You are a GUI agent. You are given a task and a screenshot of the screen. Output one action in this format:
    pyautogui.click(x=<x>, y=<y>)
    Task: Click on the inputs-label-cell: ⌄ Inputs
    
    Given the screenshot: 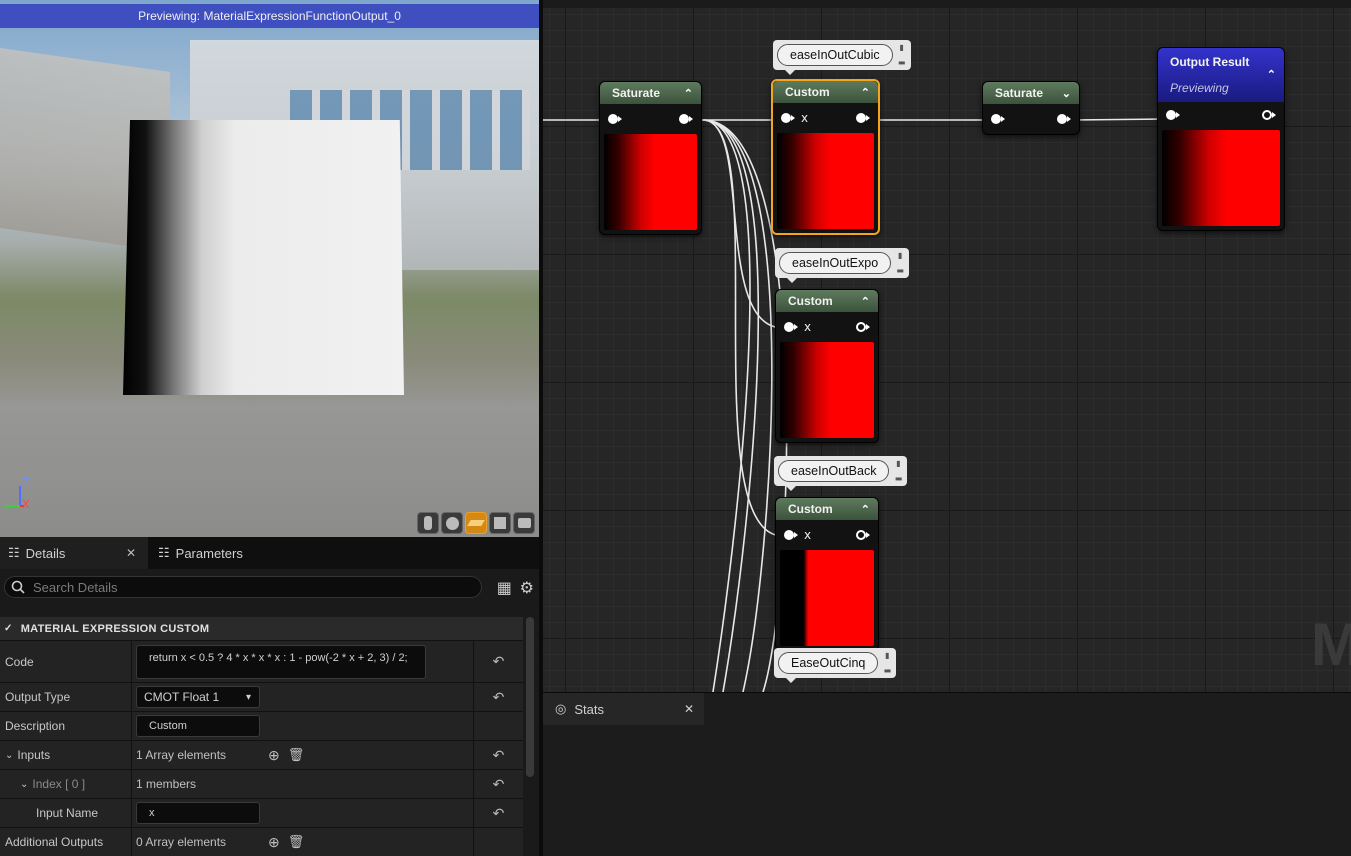 What is the action you would take?
    pyautogui.click(x=65, y=755)
    